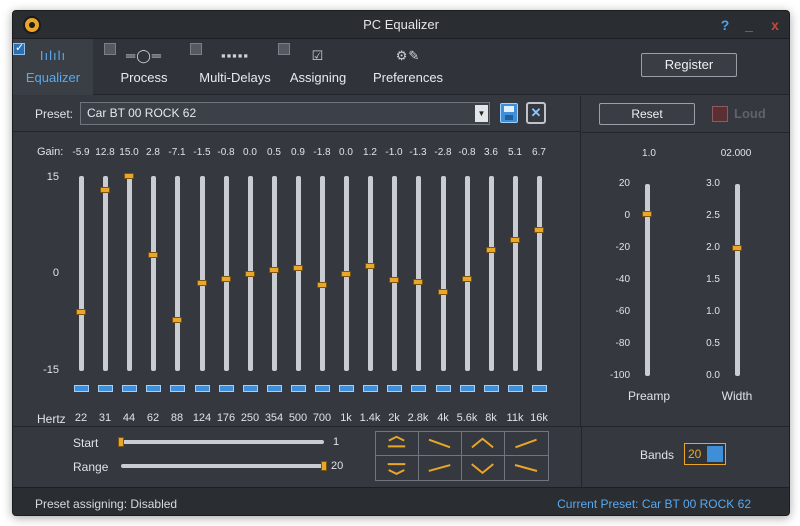 This screenshot has height=526, width=800. What do you see at coordinates (720, 114) in the screenshot?
I see `loud-checkbox` at bounding box center [720, 114].